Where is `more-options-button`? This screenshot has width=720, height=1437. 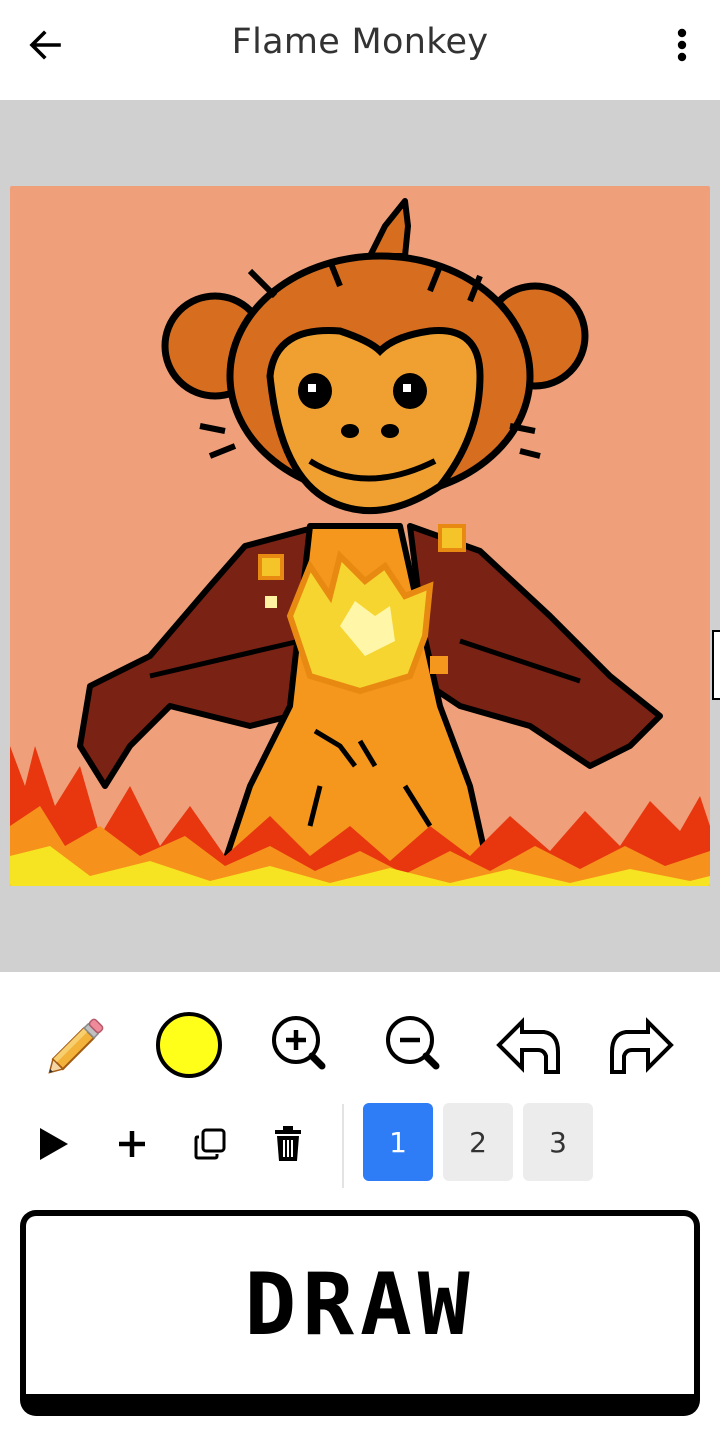 more-options-button is located at coordinates (682, 45).